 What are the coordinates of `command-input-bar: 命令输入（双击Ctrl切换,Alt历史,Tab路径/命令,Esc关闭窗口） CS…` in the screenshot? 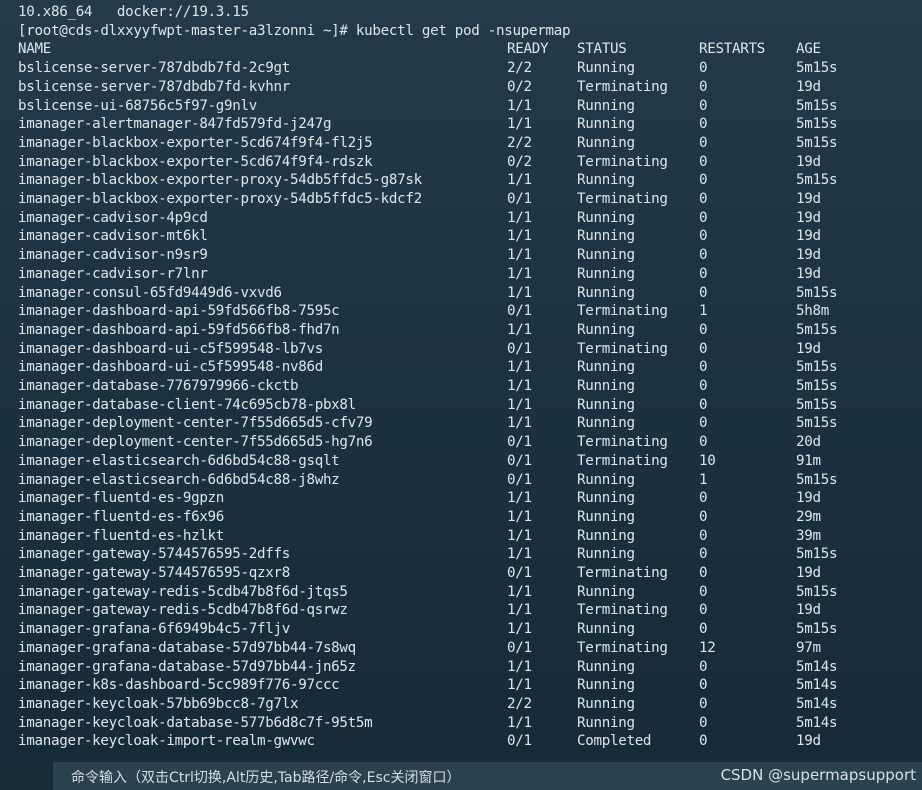 It's located at (487, 776).